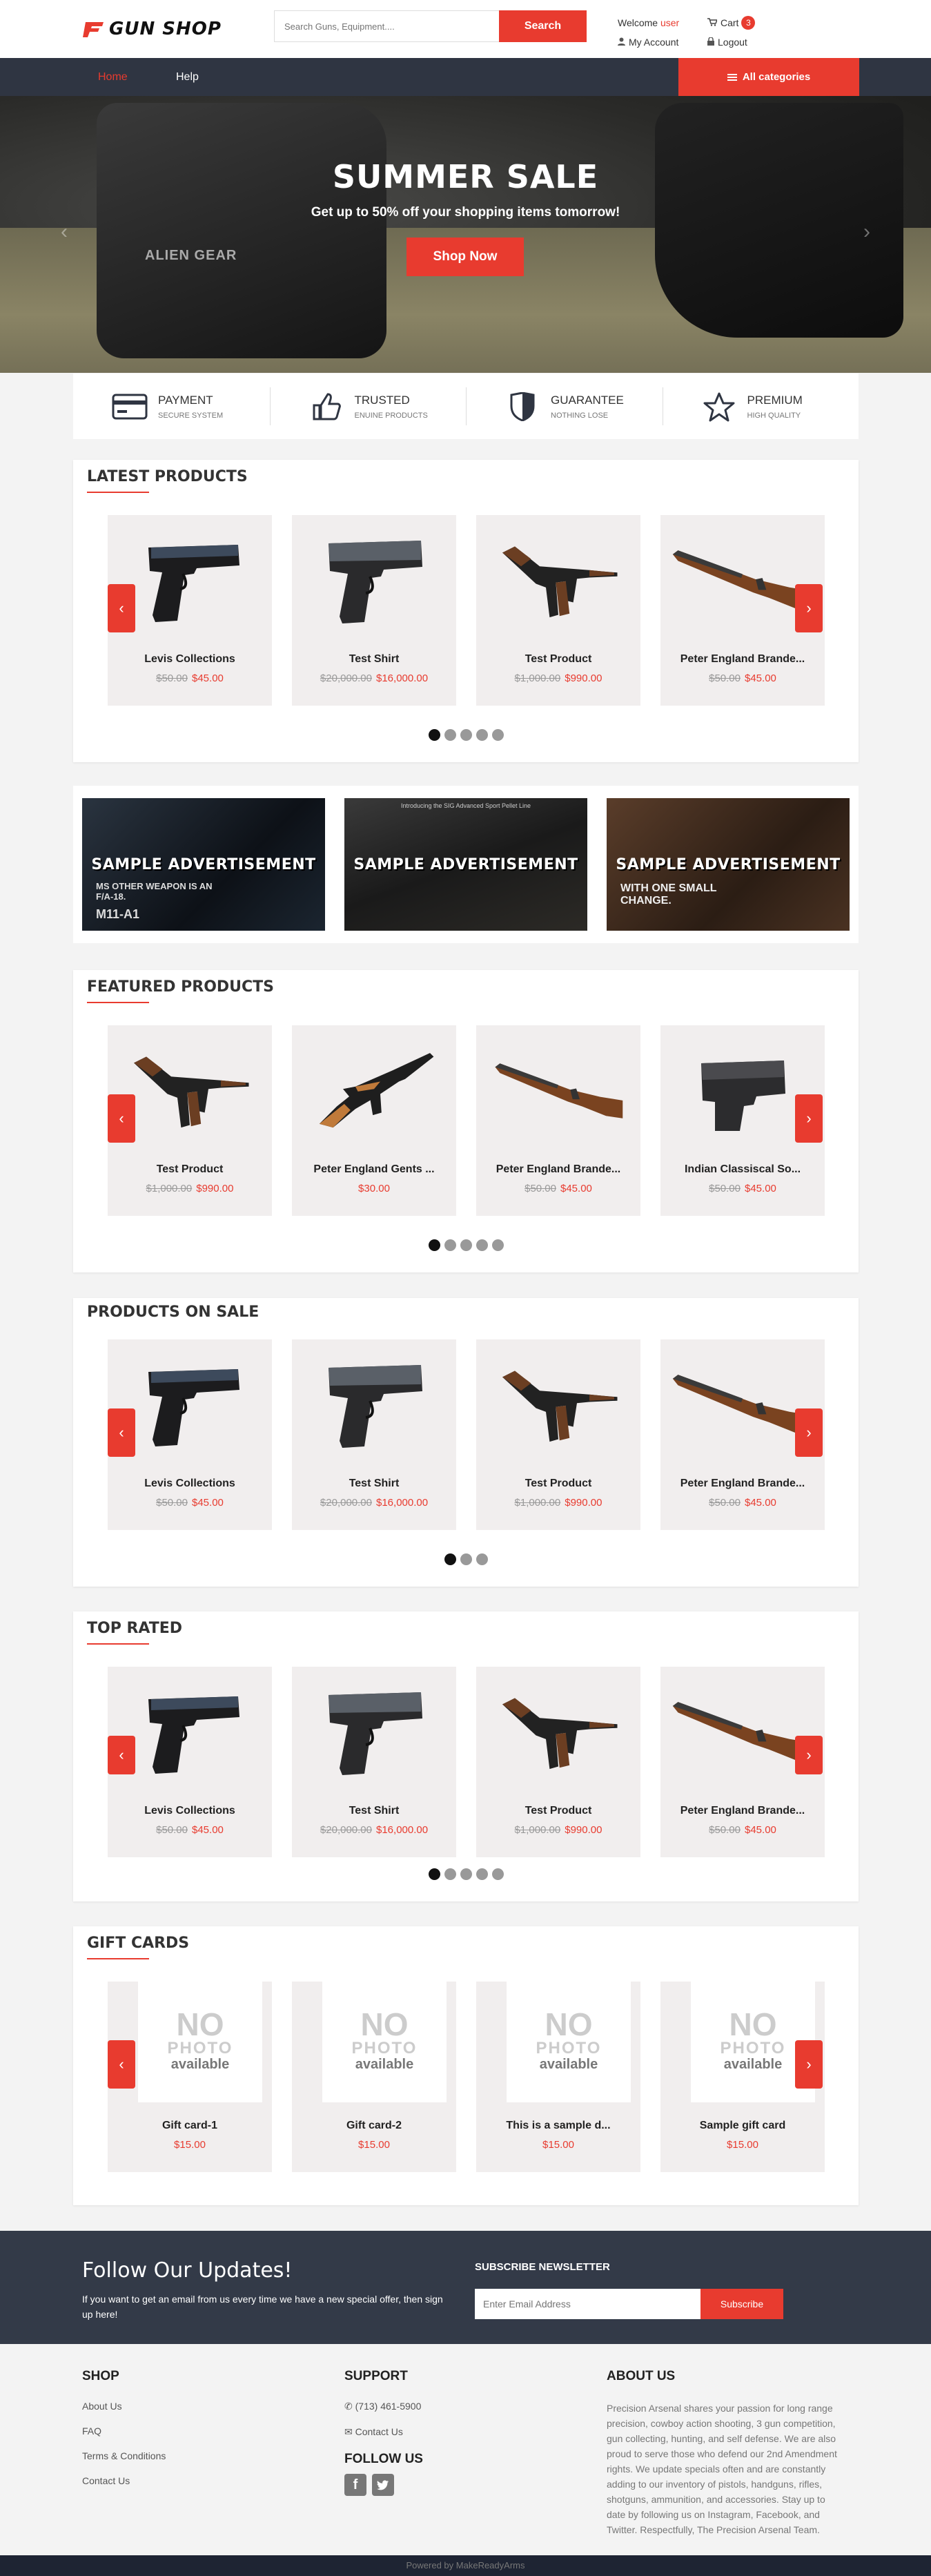  Describe the element at coordinates (587, 2304) in the screenshot. I see `email-field` at that location.